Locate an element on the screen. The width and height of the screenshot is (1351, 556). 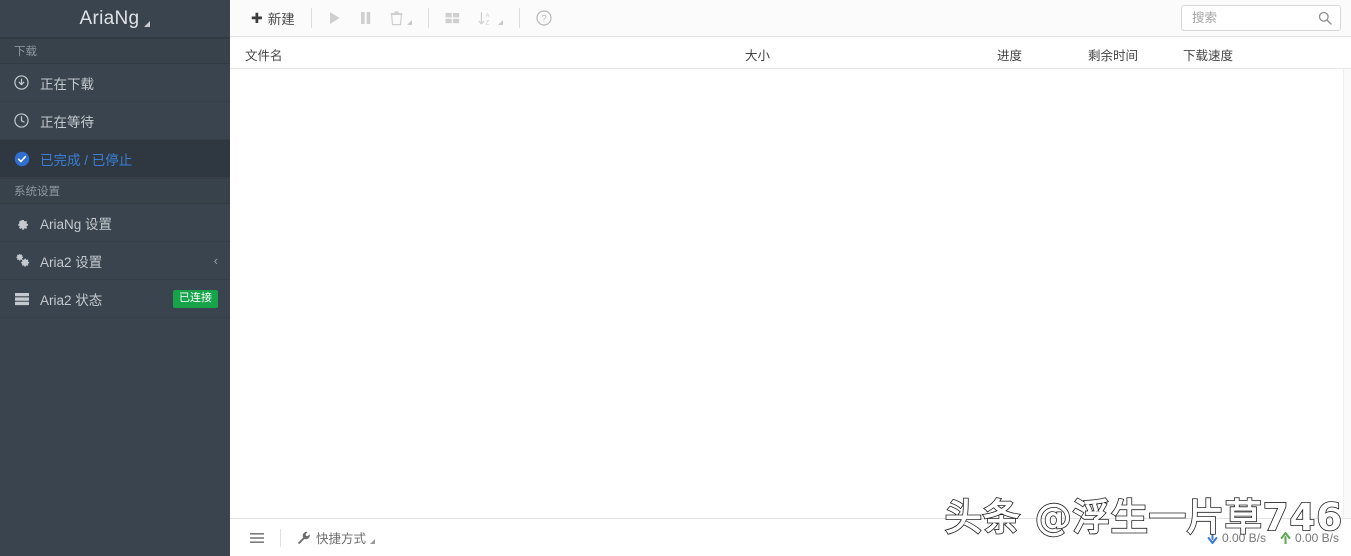
columns-button is located at coordinates (452, 18).